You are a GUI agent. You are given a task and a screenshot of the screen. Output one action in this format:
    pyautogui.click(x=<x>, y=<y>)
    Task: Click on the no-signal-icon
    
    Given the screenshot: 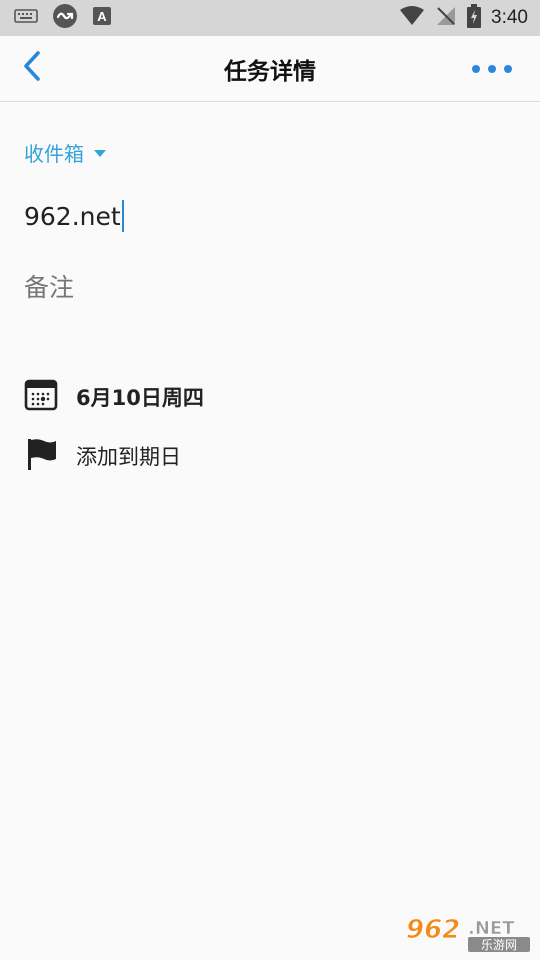 What is the action you would take?
    pyautogui.click(x=446, y=18)
    